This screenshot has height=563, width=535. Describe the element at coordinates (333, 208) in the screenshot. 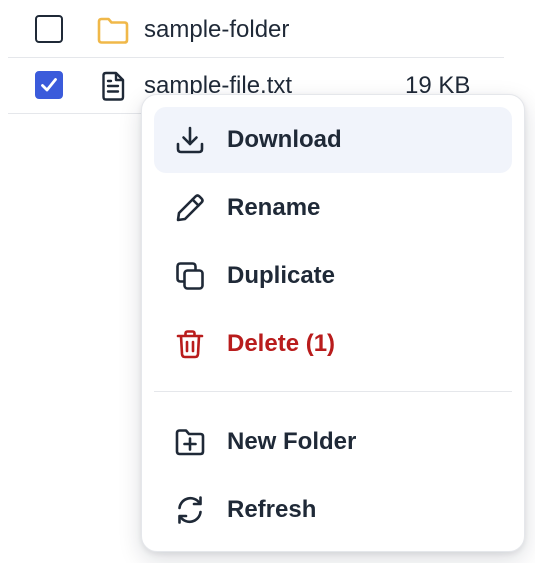

I see `menu-item-rename: Rename` at that location.